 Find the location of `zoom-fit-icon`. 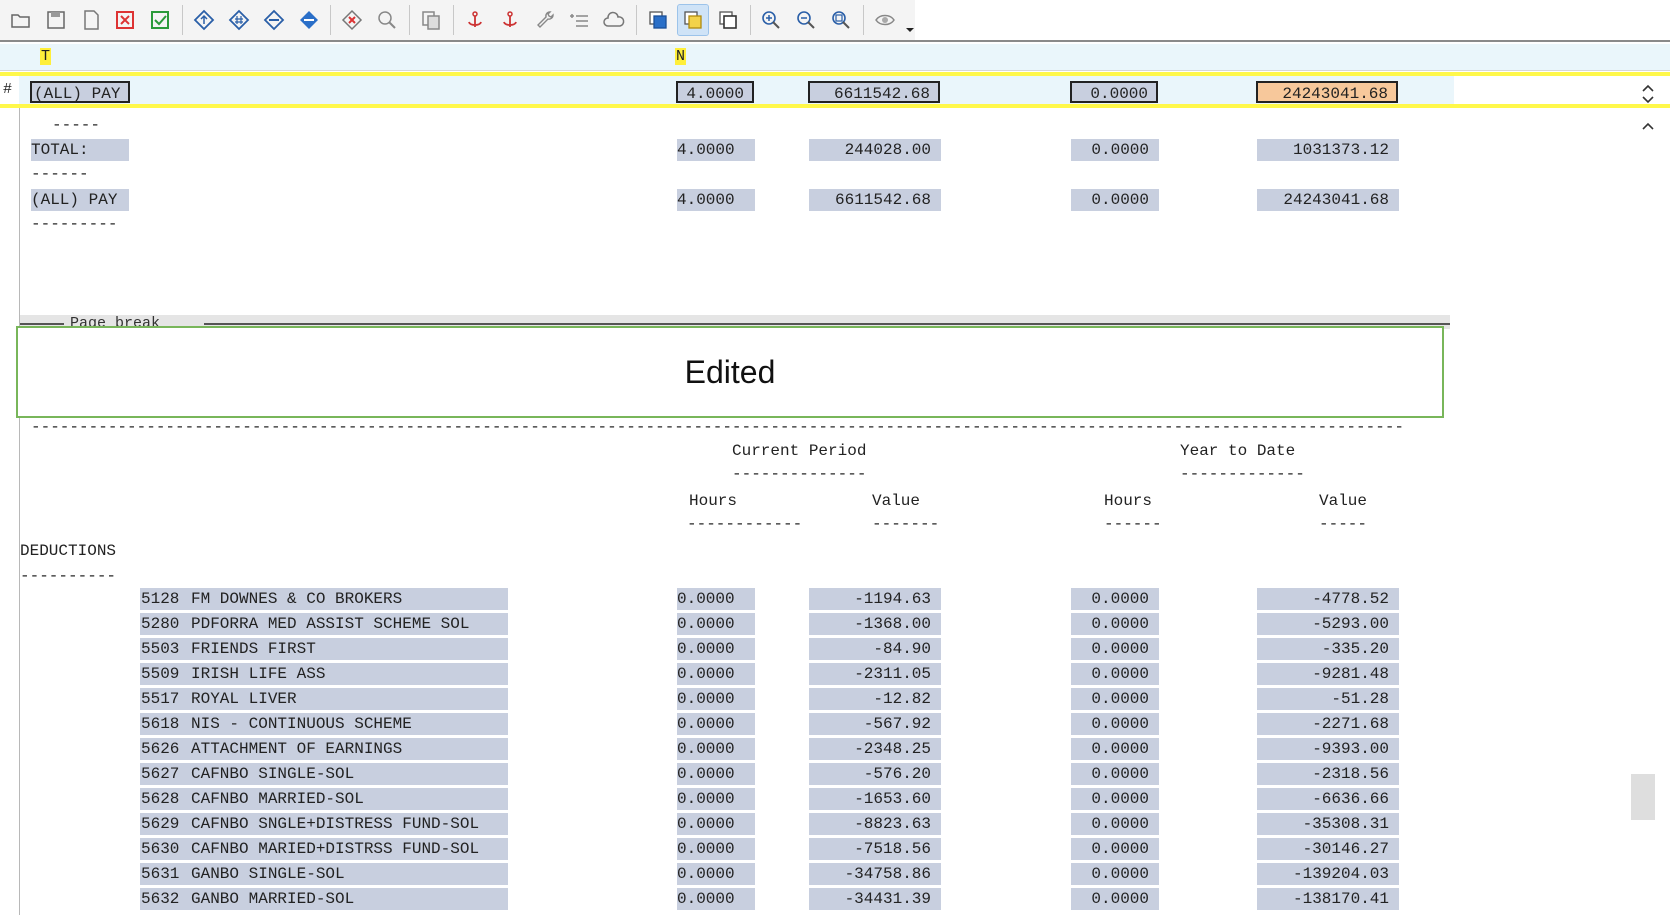

zoom-fit-icon is located at coordinates (841, 20).